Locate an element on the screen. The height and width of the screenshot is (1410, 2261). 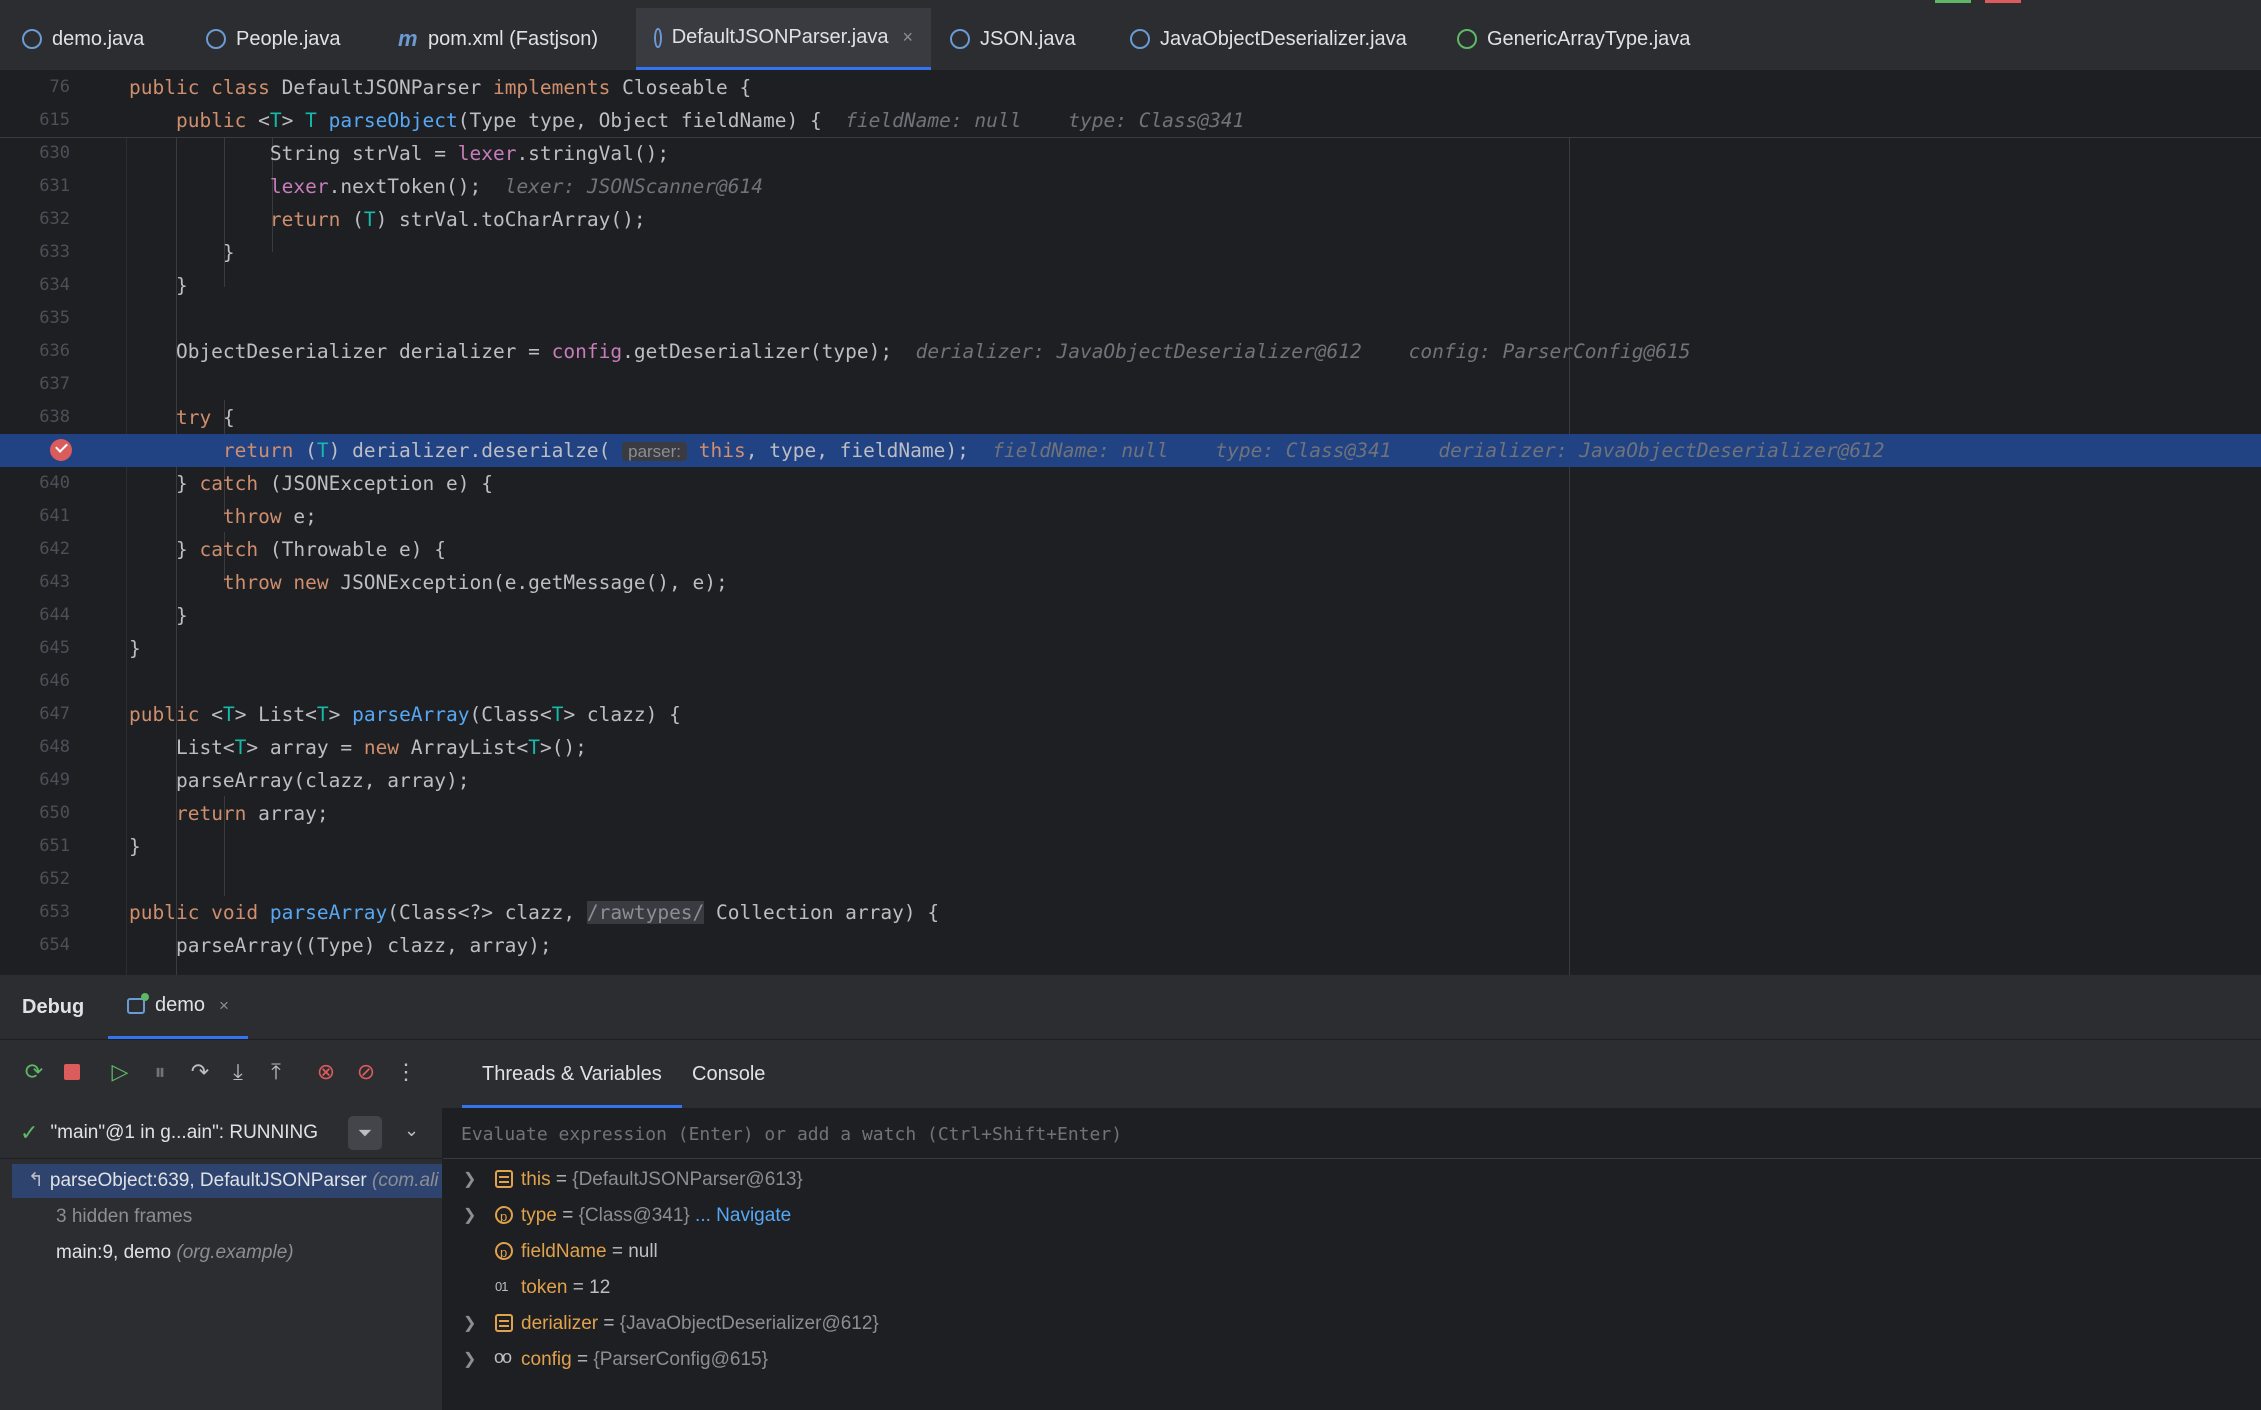
tab-defaultjsonparser-java: DefaultJSONParser.java × is located at coordinates (783, 39).